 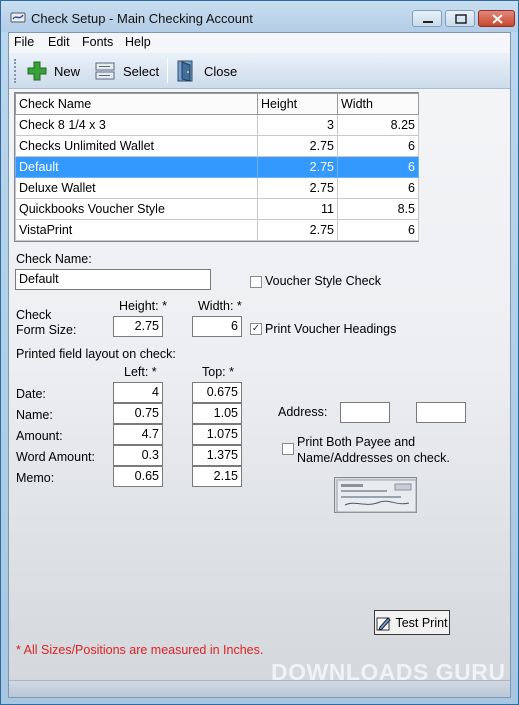 What do you see at coordinates (217, 413) in the screenshot?
I see `name-top-input: 1.05` at bounding box center [217, 413].